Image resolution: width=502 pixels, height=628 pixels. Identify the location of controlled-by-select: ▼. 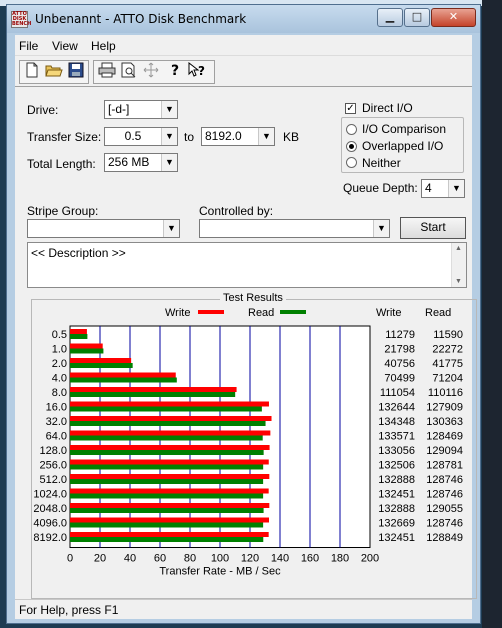
(294, 228).